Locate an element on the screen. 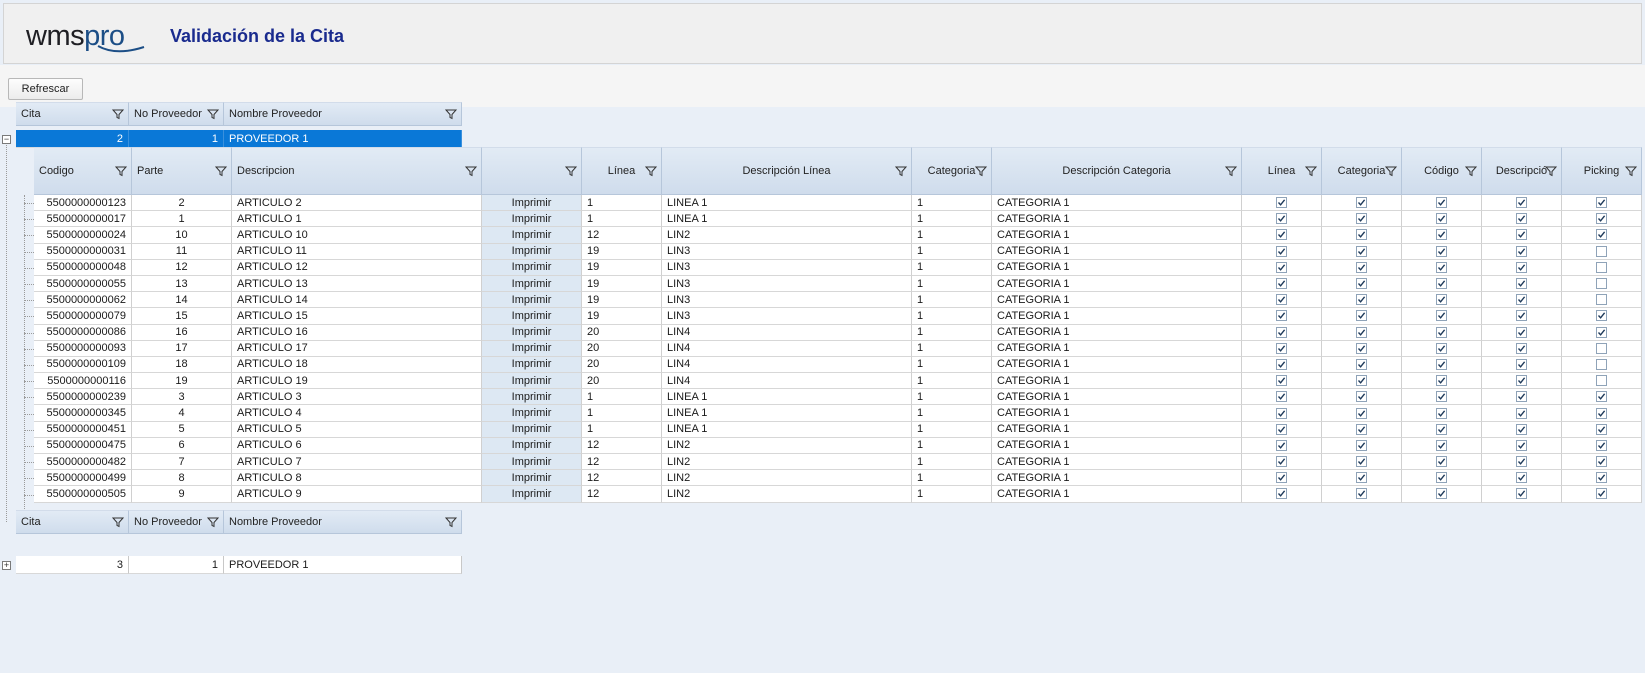 This screenshot has height=673, width=1645. detail-col-parte: Parte is located at coordinates (182, 171).